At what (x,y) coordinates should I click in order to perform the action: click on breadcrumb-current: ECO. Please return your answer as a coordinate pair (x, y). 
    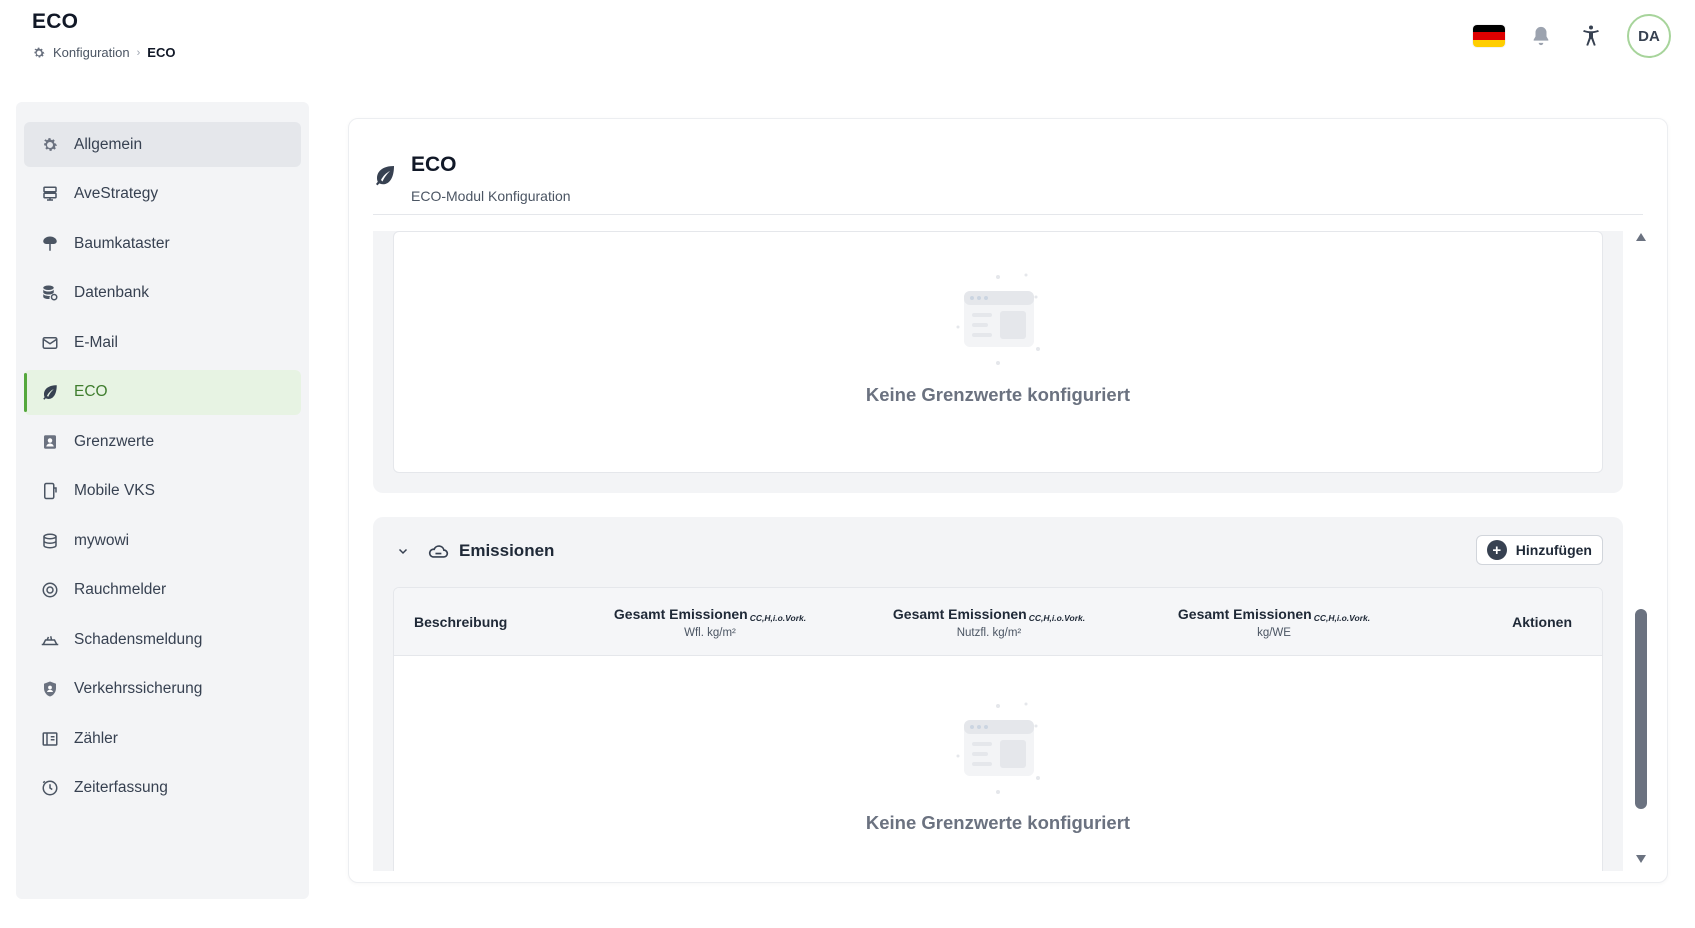
    Looking at the image, I should click on (161, 52).